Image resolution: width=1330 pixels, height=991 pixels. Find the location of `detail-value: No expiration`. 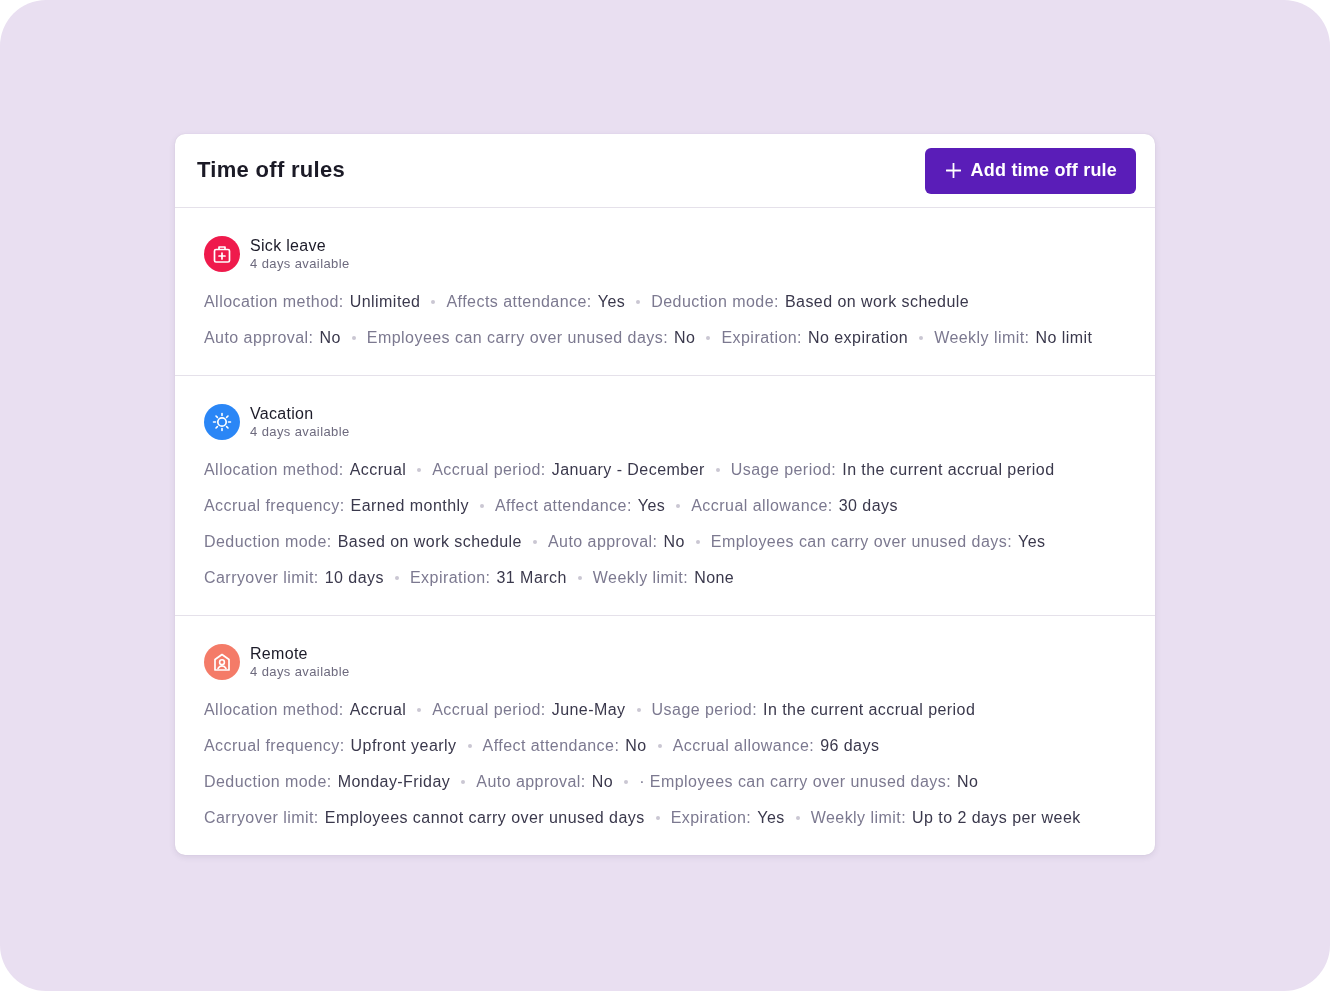

detail-value: No expiration is located at coordinates (858, 338).